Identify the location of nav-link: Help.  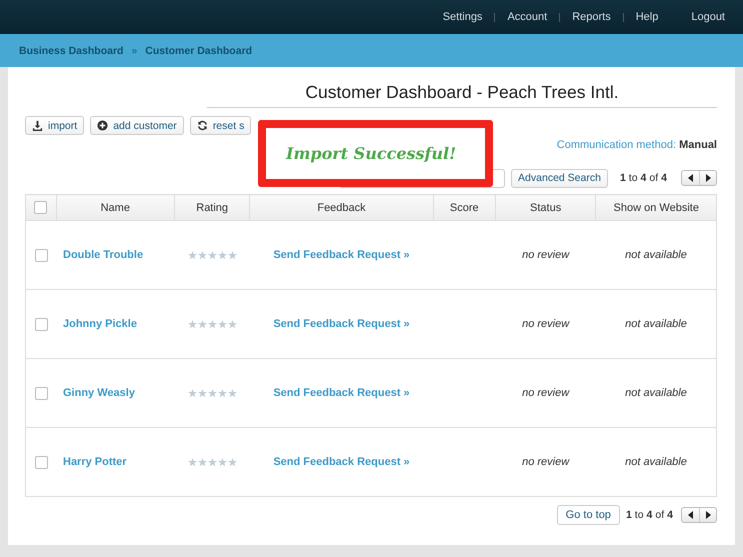
(647, 17).